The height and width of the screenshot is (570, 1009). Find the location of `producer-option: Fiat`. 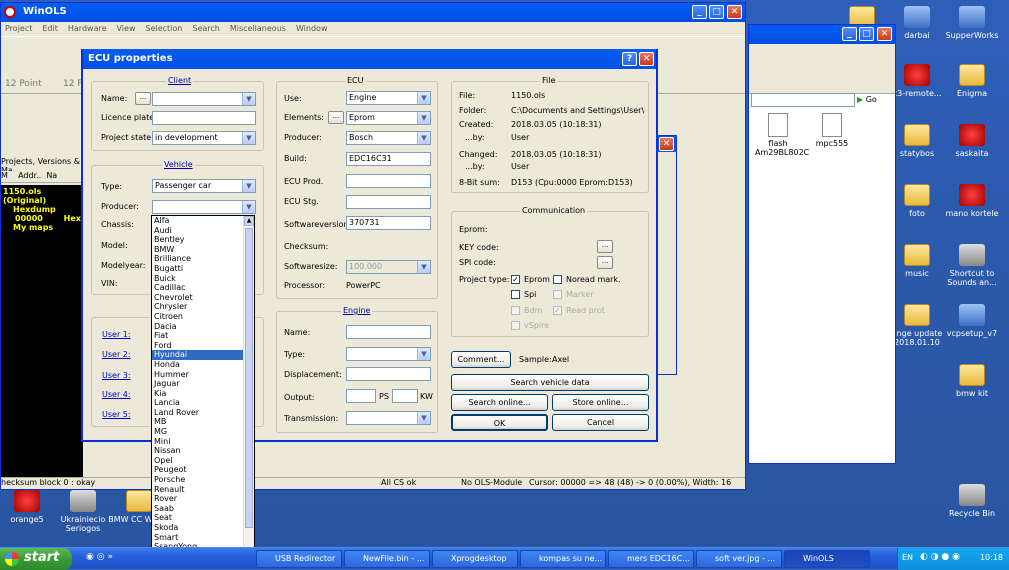

producer-option: Fiat is located at coordinates (203, 336).